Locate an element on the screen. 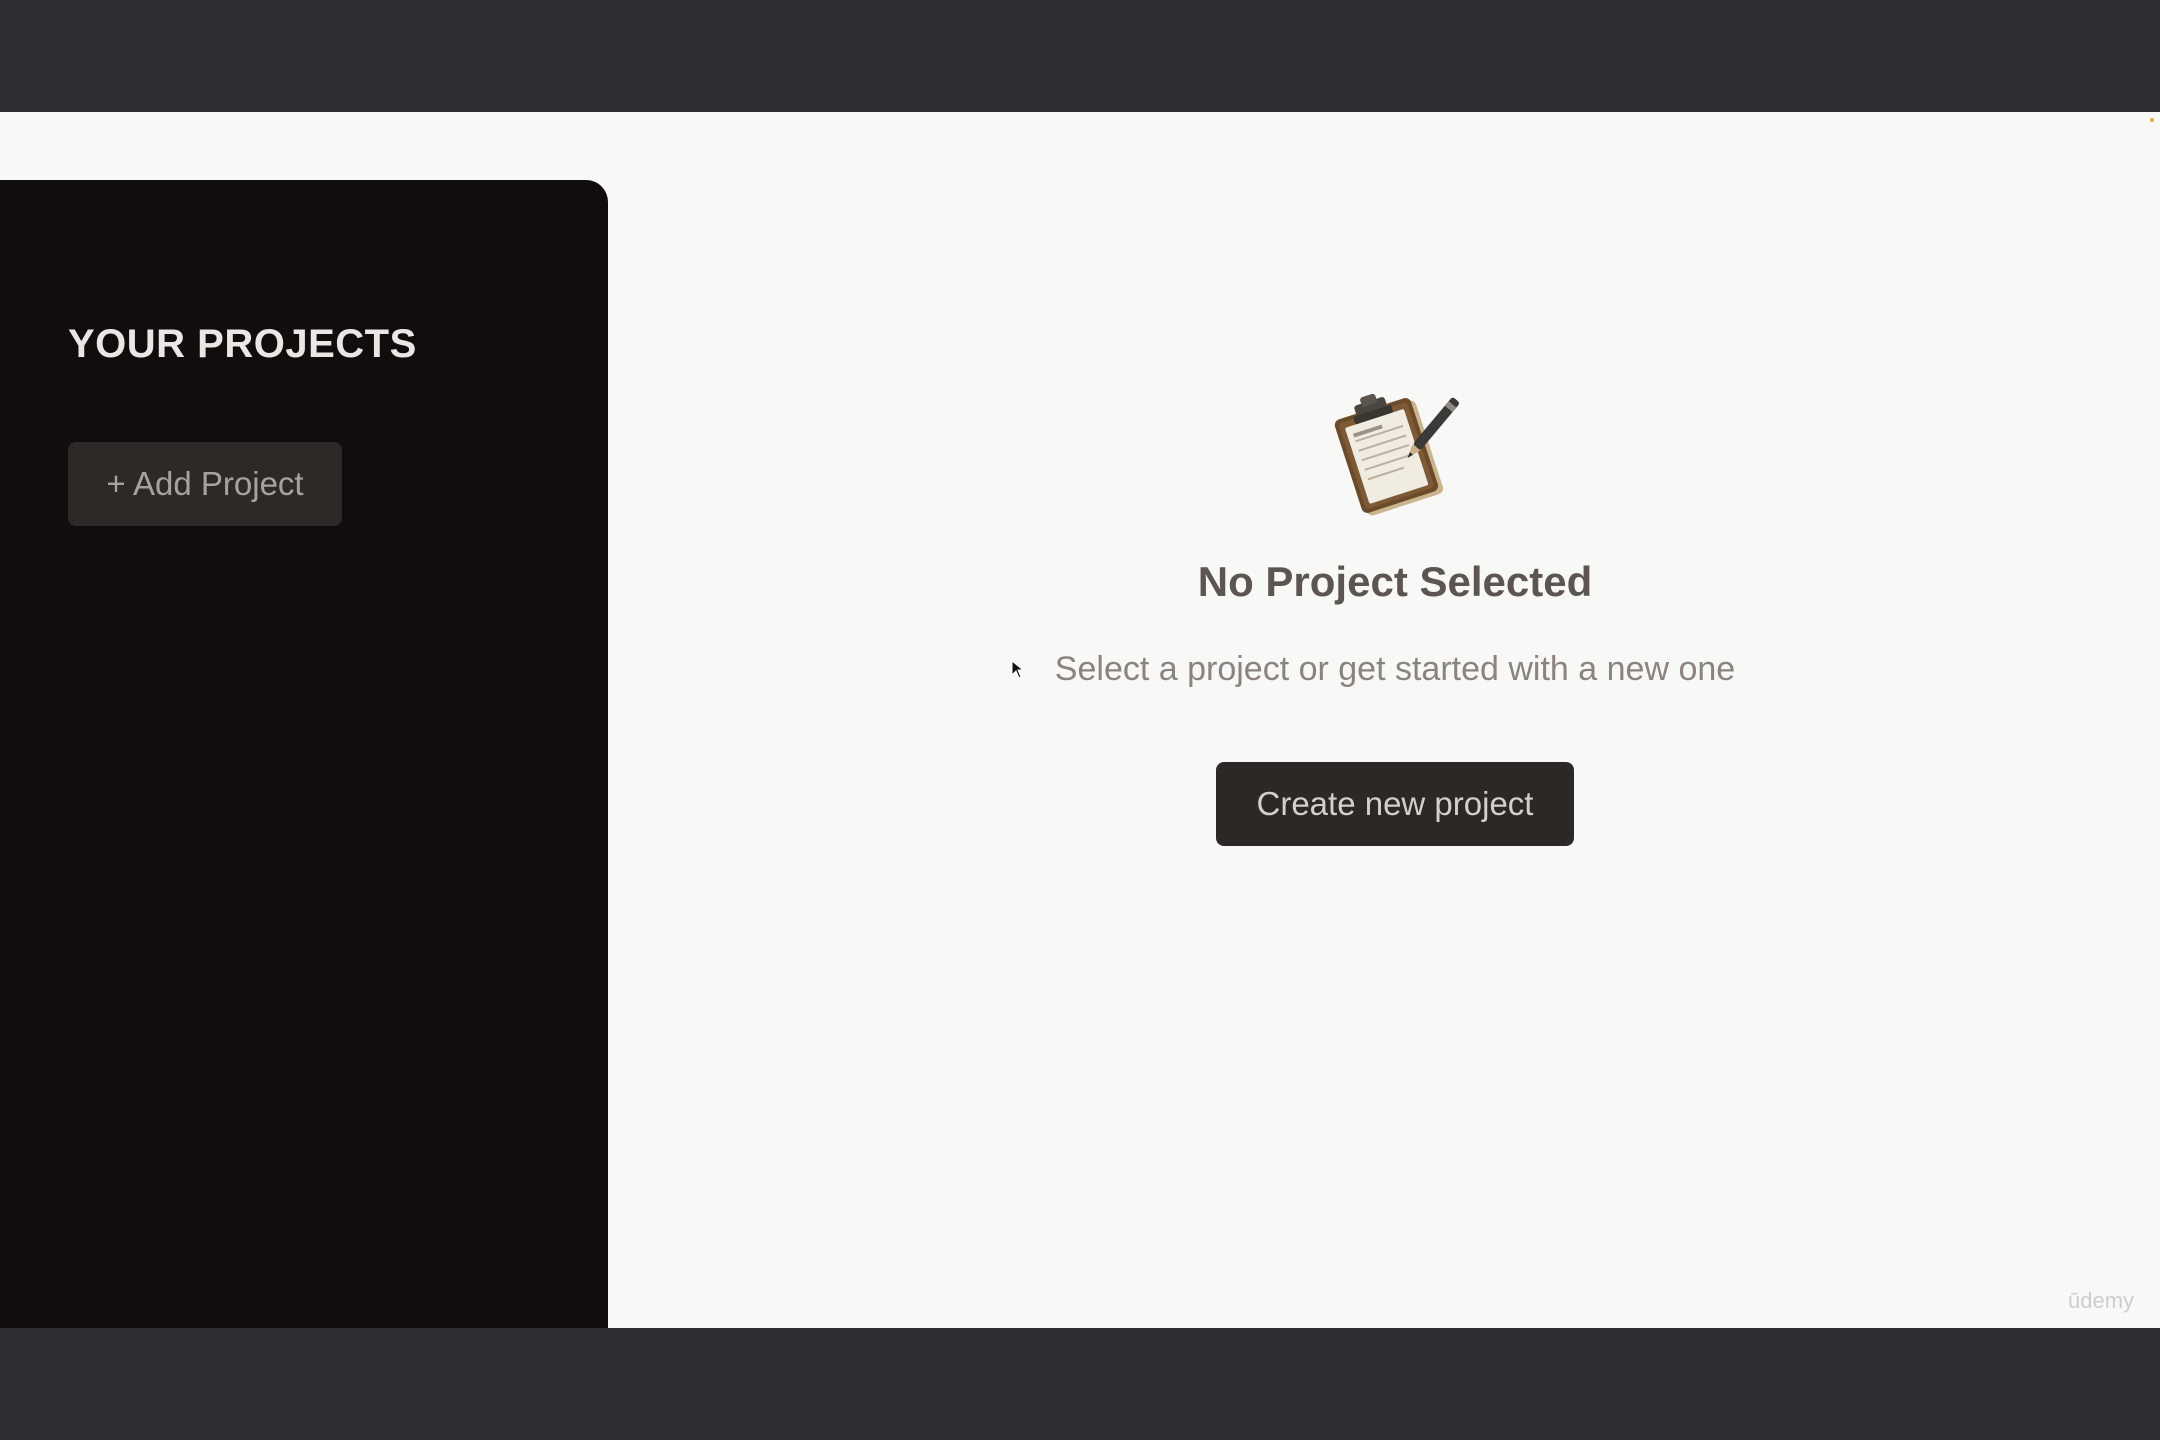 The height and width of the screenshot is (1440, 2160). sidebar-title: YOUR PROJECTS is located at coordinates (242, 344).